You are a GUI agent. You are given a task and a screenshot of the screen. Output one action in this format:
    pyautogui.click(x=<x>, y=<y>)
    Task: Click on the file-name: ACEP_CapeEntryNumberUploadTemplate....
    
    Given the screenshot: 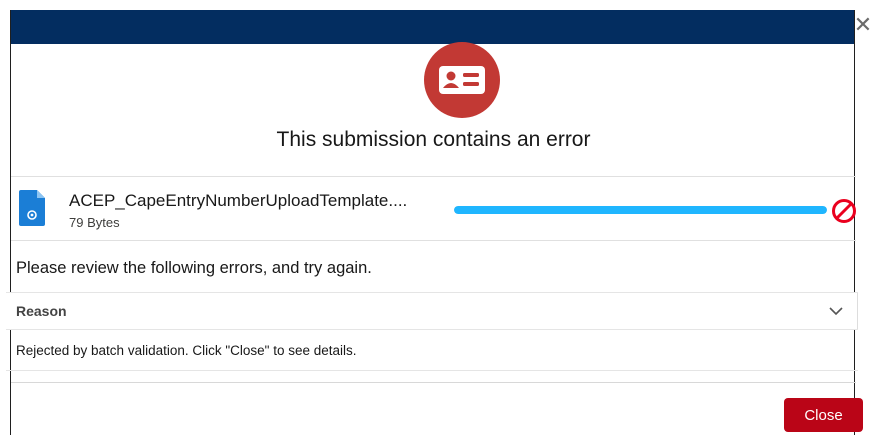 What is the action you would take?
    pyautogui.click(x=238, y=200)
    